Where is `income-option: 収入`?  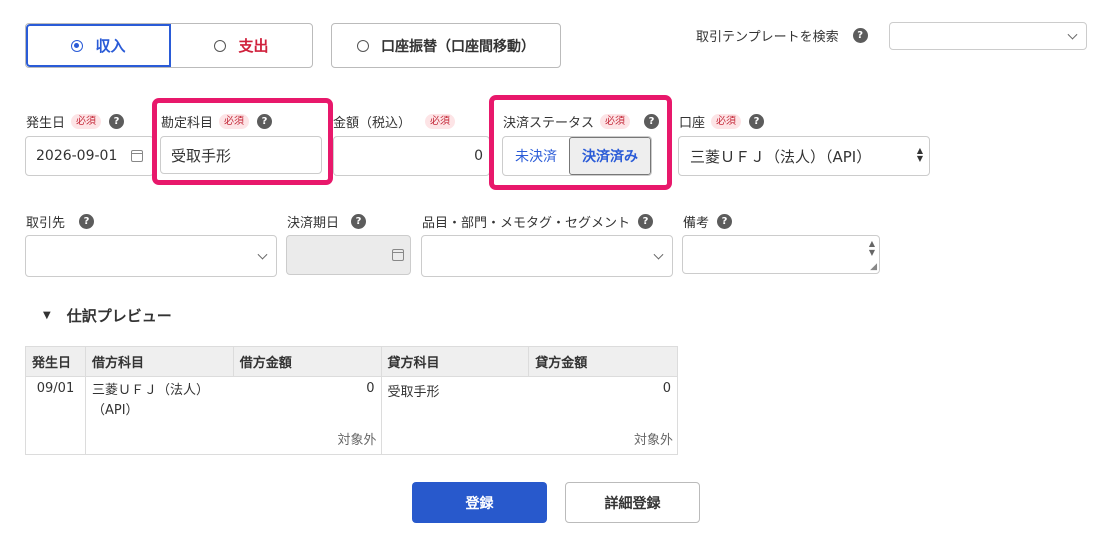
income-option: 収入 is located at coordinates (98, 45).